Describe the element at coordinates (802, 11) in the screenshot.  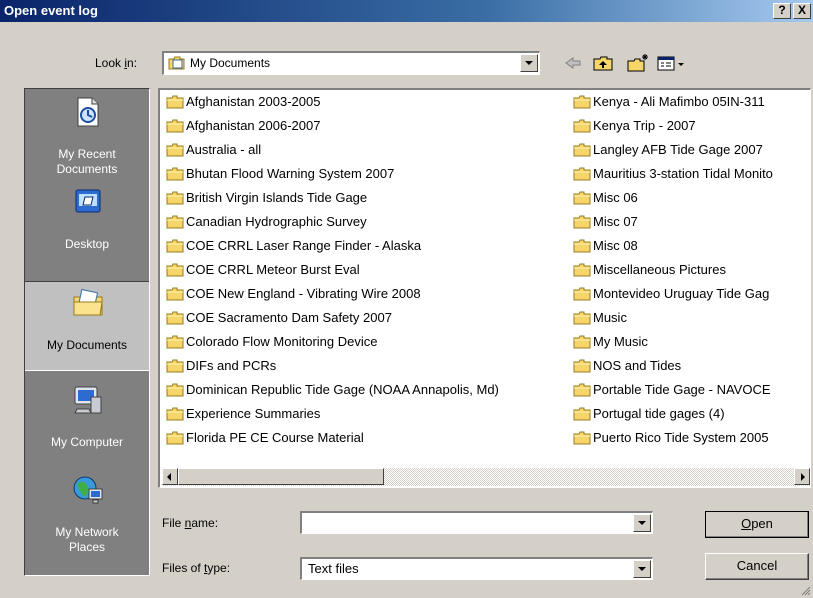
I see `close-button: X` at that location.